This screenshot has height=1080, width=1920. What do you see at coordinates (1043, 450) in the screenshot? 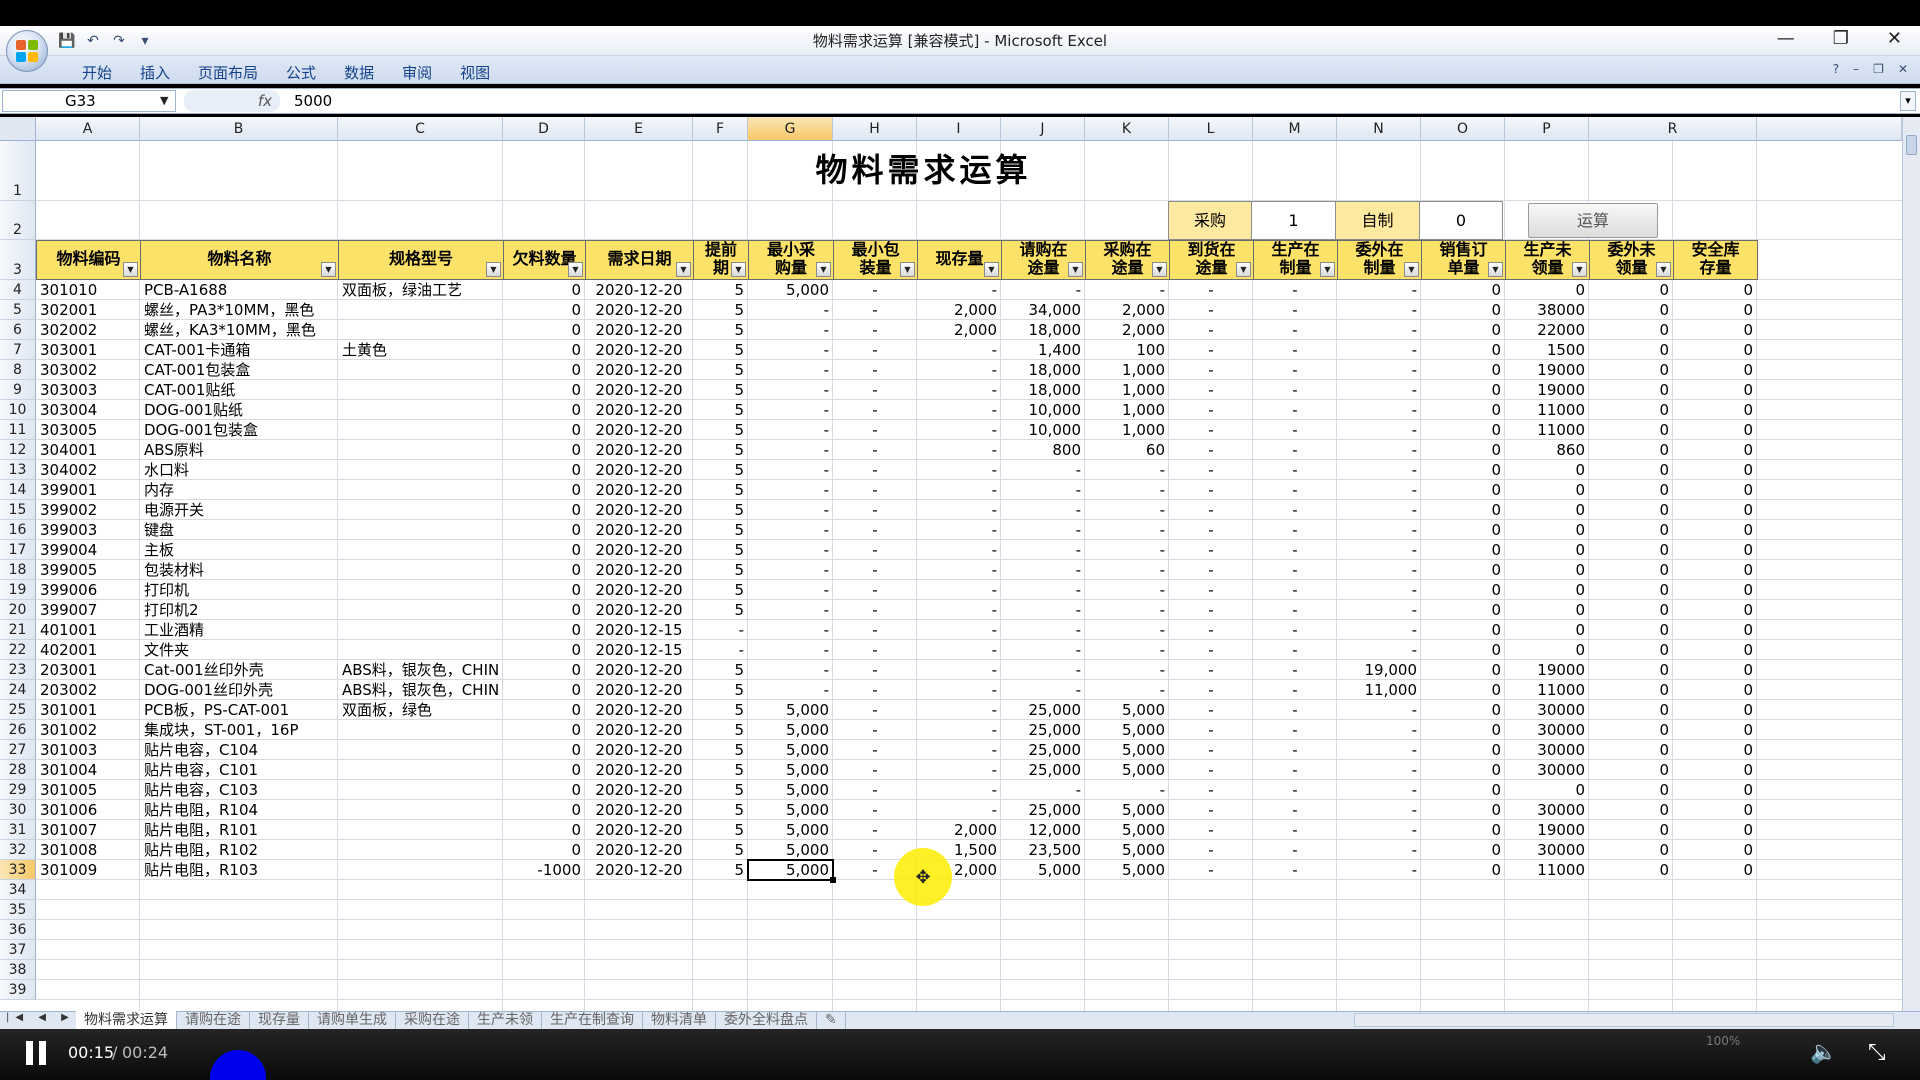
I see `cell-requisition-transit-qty: 800` at bounding box center [1043, 450].